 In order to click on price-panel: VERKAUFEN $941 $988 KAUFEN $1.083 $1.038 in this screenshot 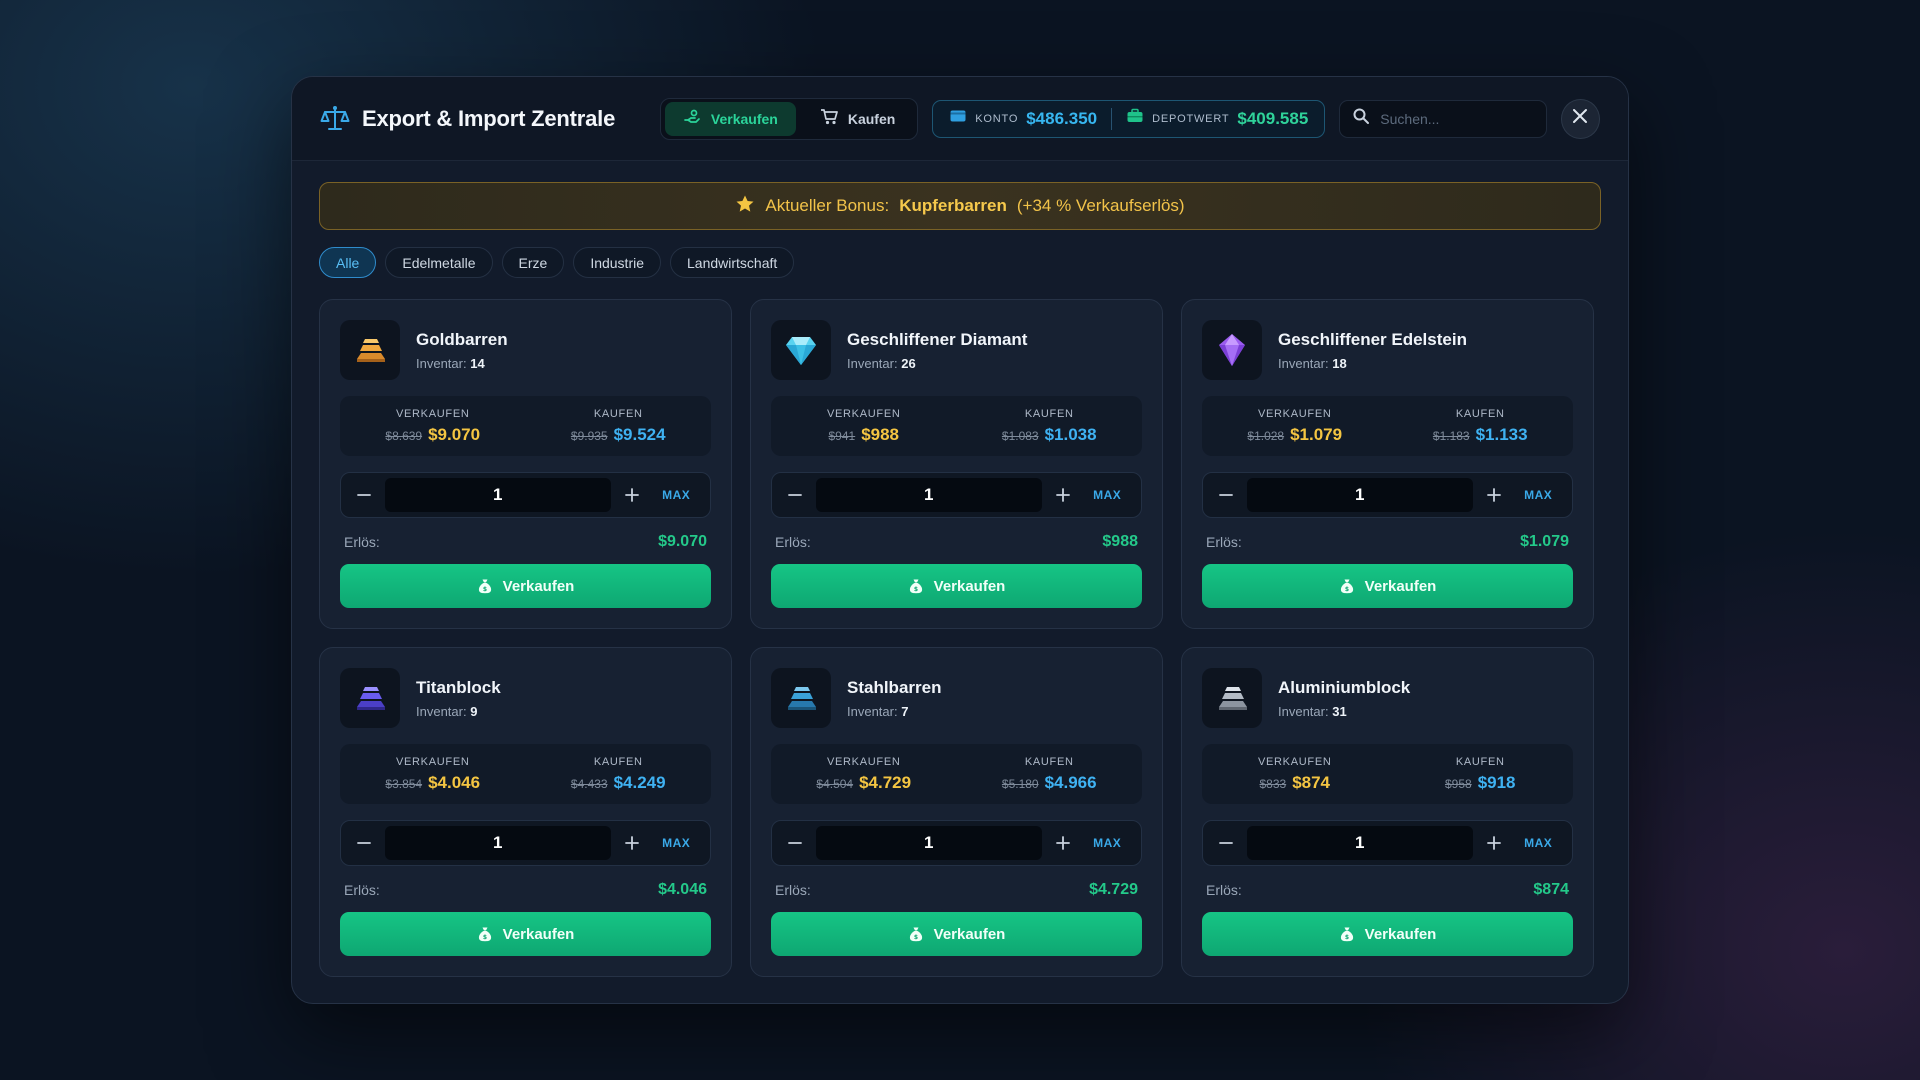, I will do `click(956, 426)`.